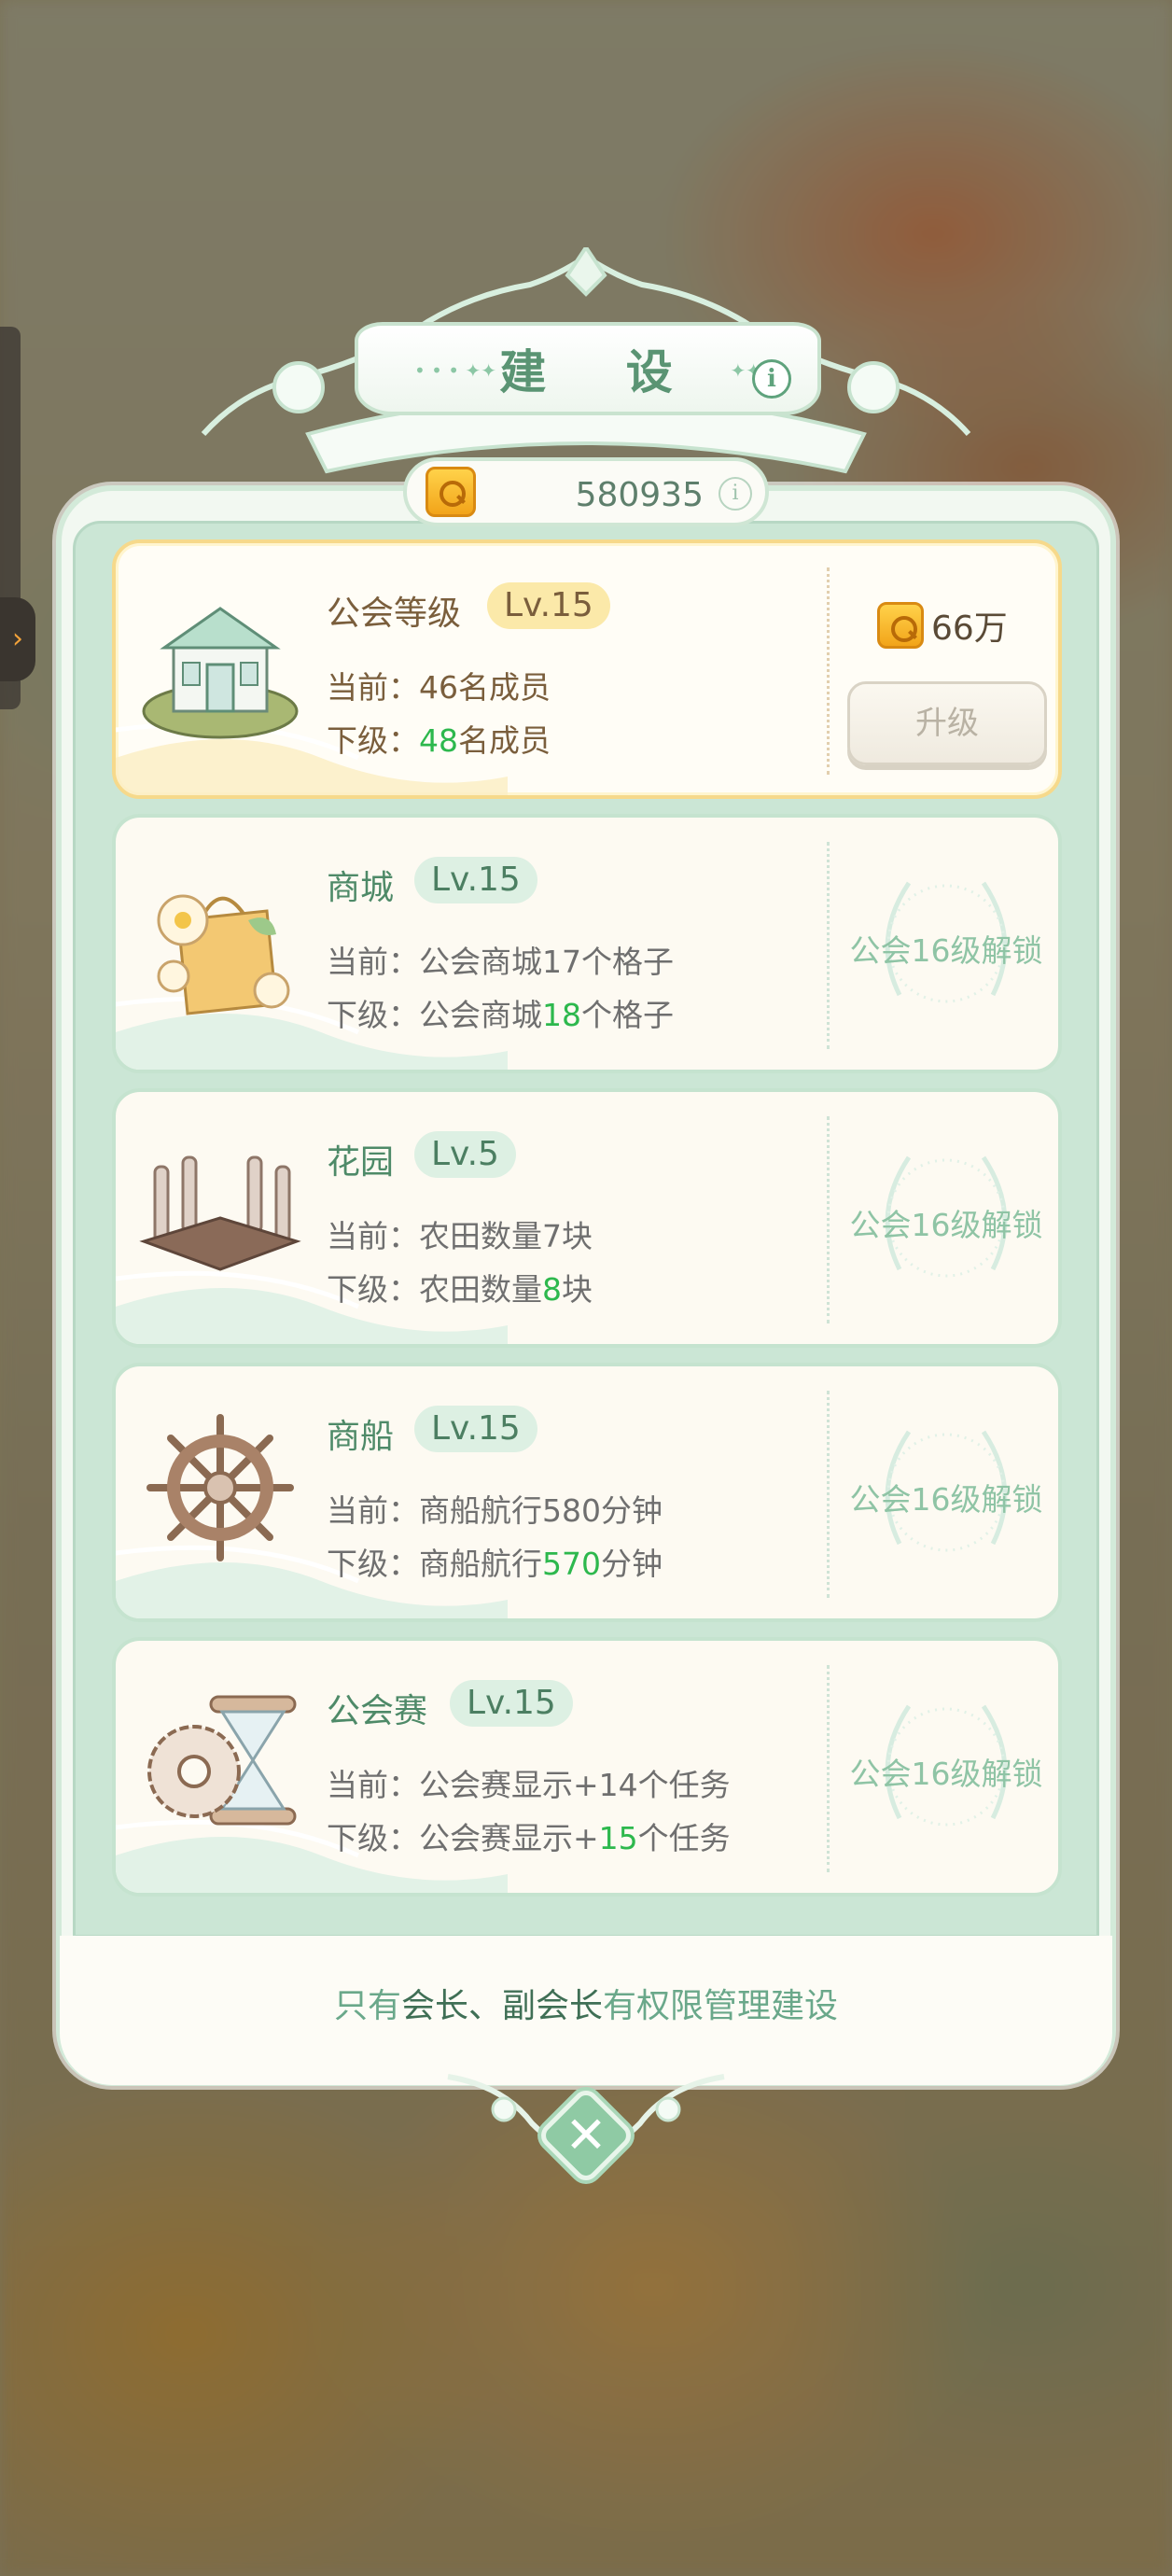 This screenshot has height=2576, width=1172. Describe the element at coordinates (721, 2006) in the screenshot. I see `notice-part-2: 有权限管理建设` at that location.